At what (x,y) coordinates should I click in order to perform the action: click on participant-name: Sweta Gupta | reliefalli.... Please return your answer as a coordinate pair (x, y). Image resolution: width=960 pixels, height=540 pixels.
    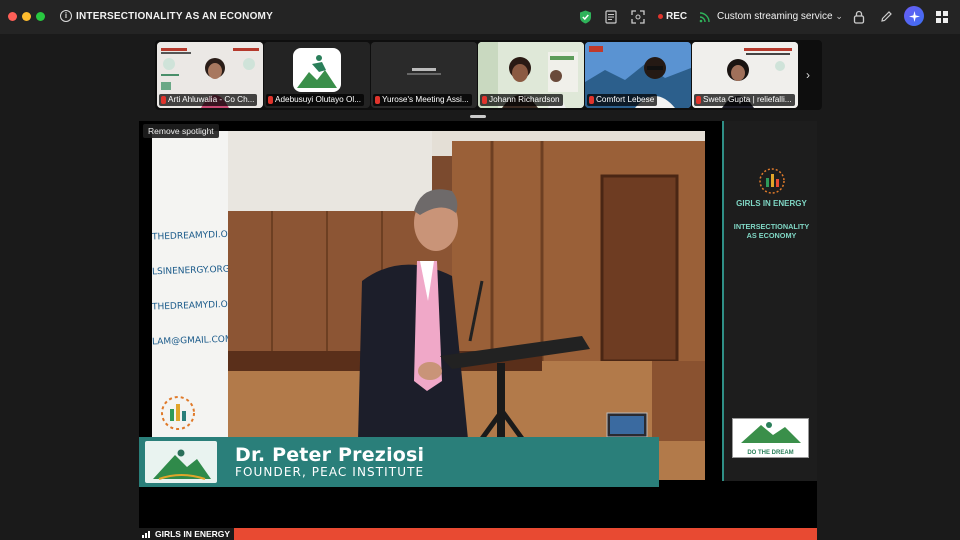
    Looking at the image, I should click on (744, 100).